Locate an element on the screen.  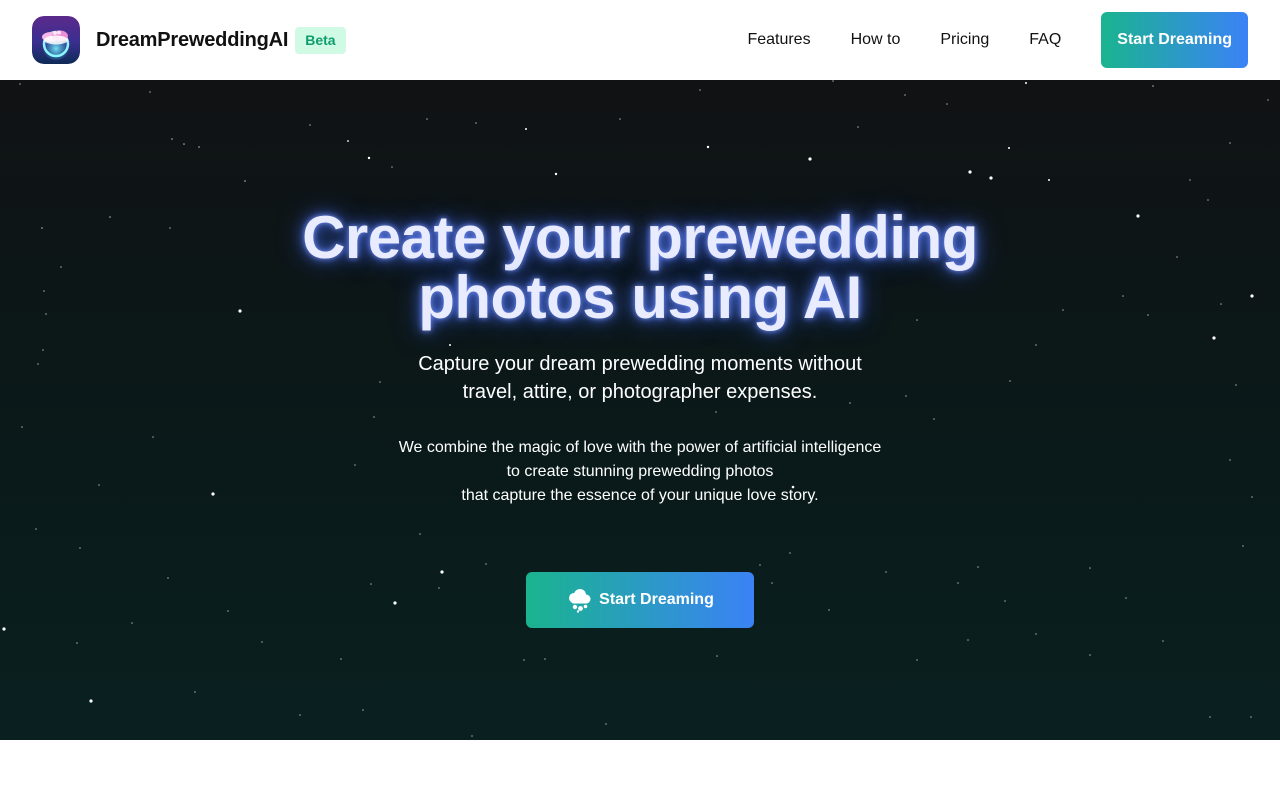
hero-start-dreaming-button: Start Dreaming is located at coordinates (640, 600).